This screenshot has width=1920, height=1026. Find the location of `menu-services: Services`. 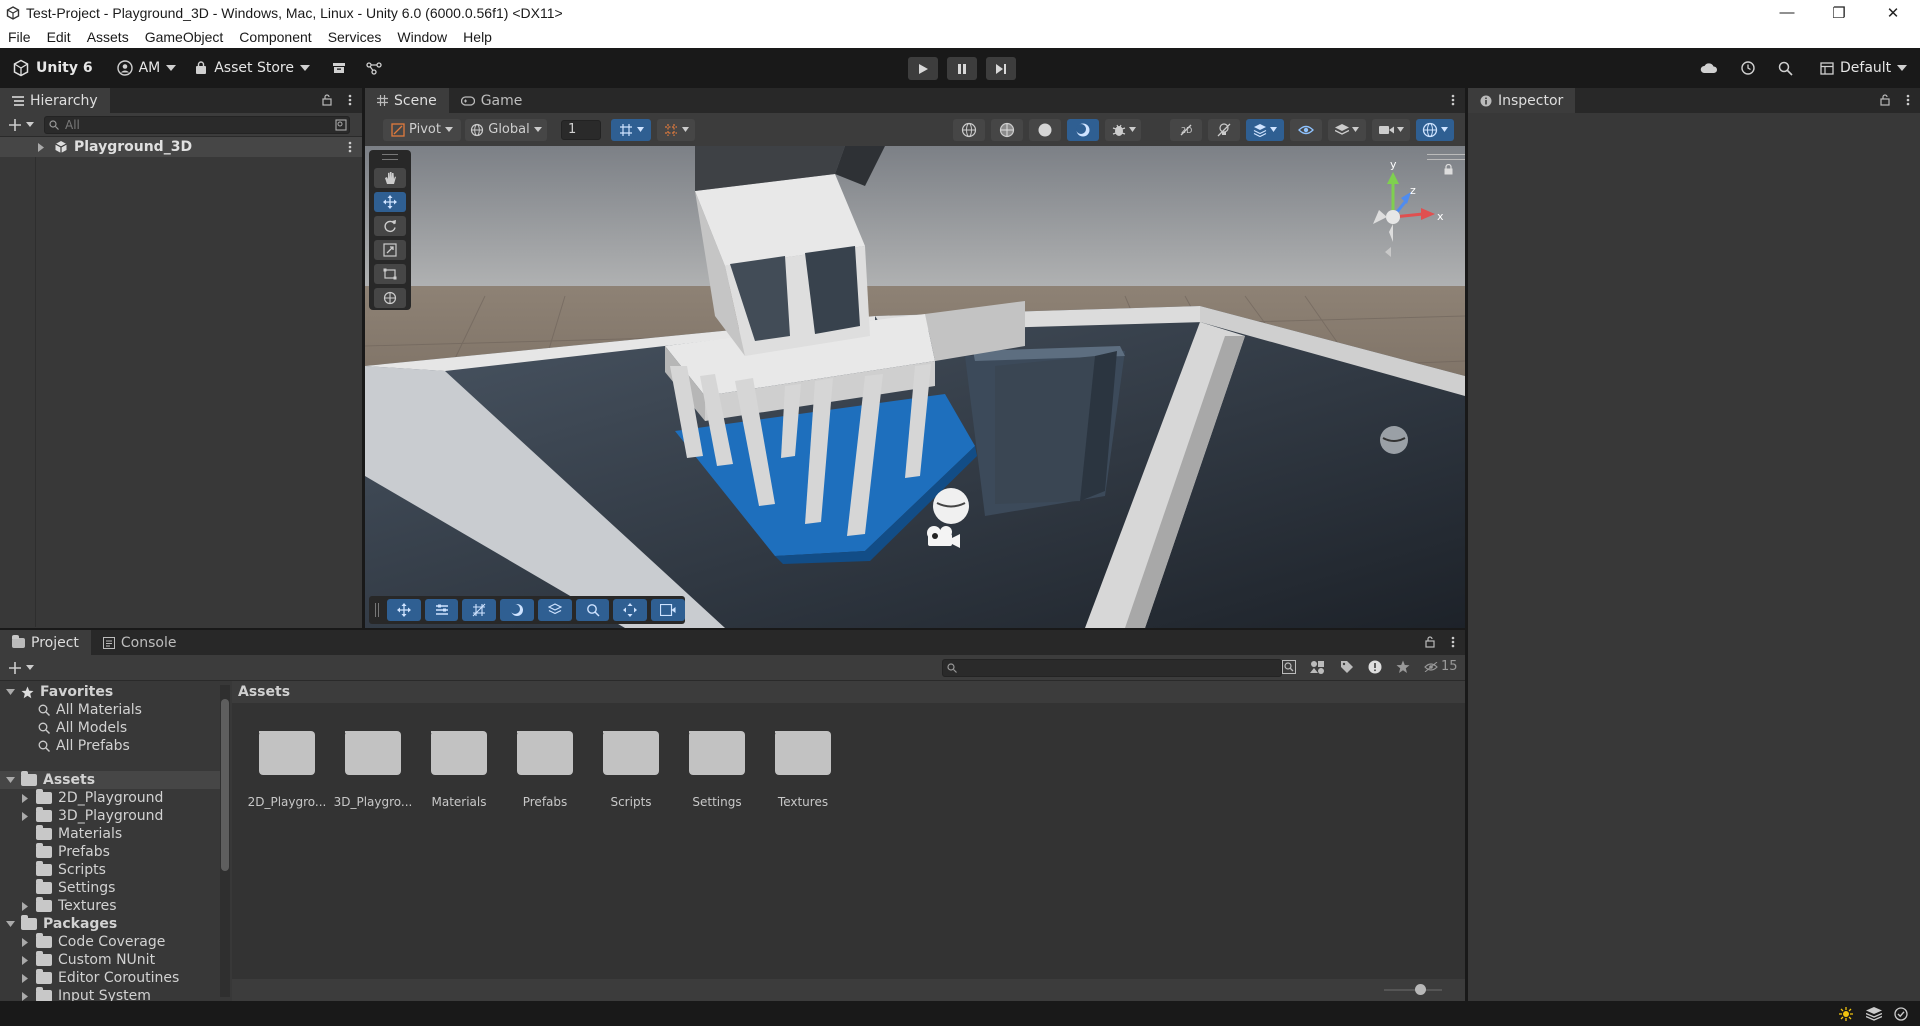

menu-services: Services is located at coordinates (355, 37).